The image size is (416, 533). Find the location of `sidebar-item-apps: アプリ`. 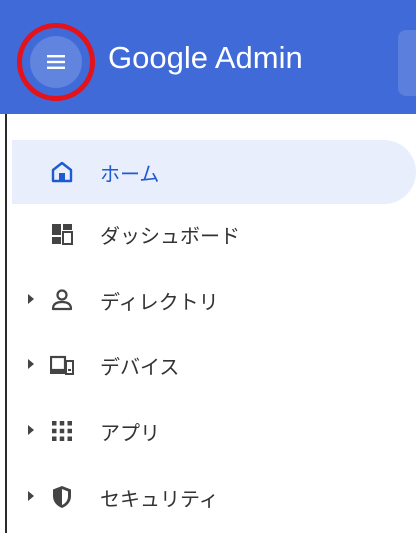

sidebar-item-apps: アプリ is located at coordinates (208, 431).